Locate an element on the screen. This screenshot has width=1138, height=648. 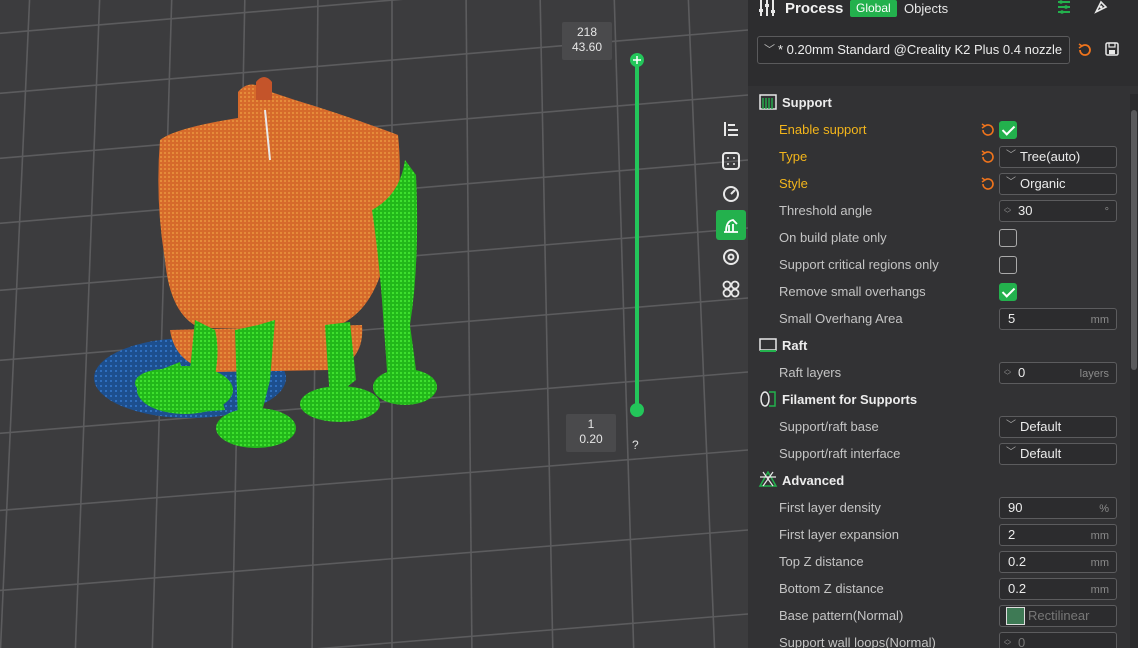
first-layer-expansion-unit: mm is located at coordinates (1099, 536).